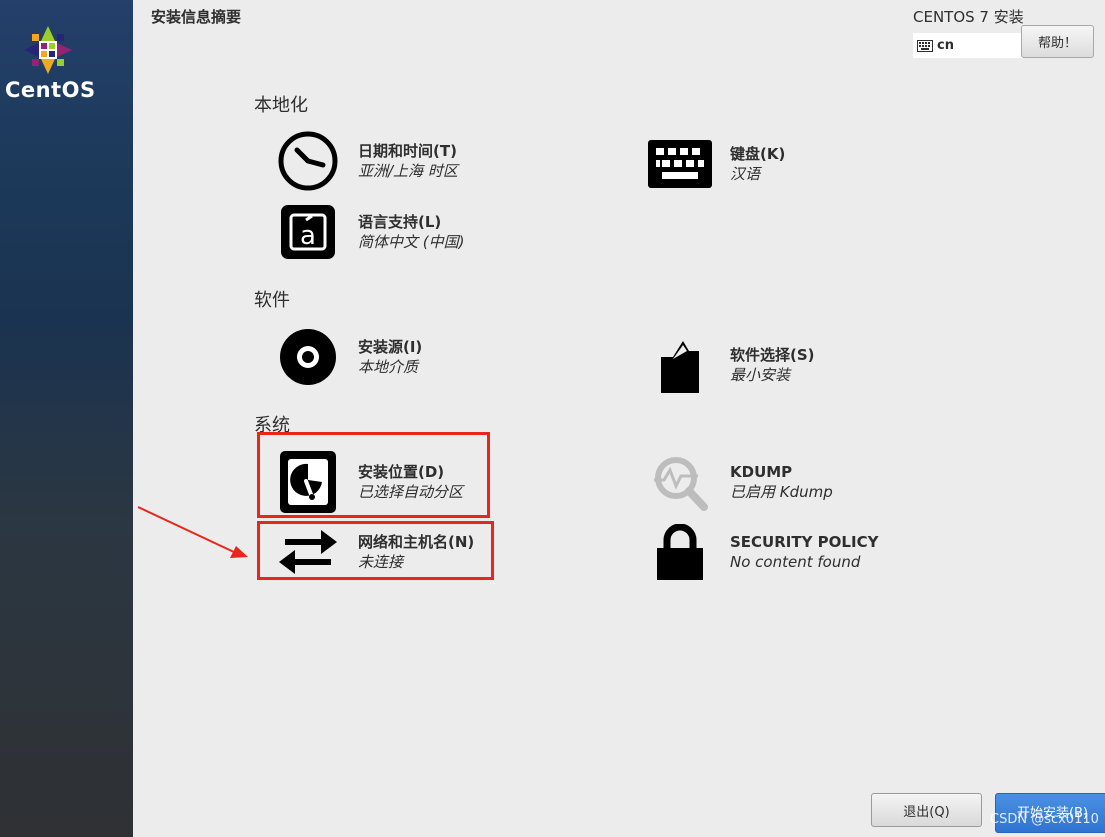 The height and width of the screenshot is (837, 1105). I want to click on package-icon, so click(680, 367).